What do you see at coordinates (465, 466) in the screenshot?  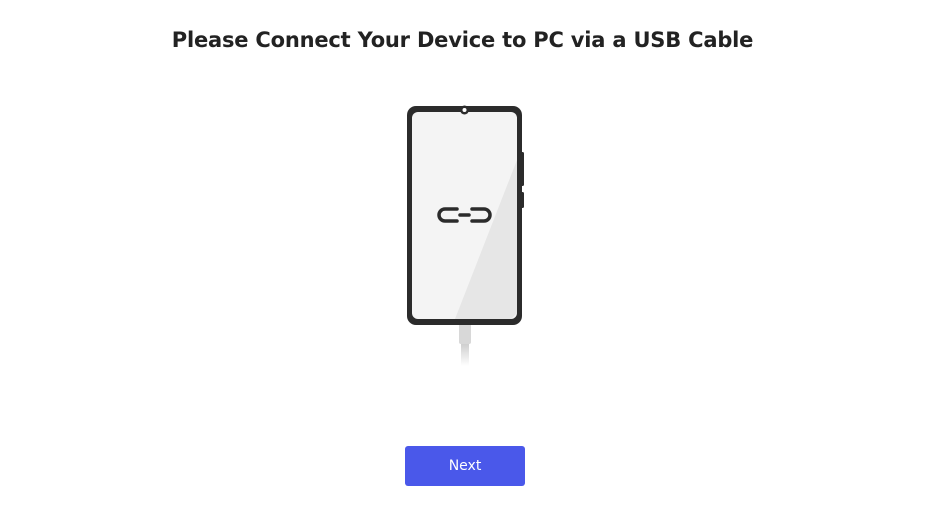 I see `next-button: Next` at bounding box center [465, 466].